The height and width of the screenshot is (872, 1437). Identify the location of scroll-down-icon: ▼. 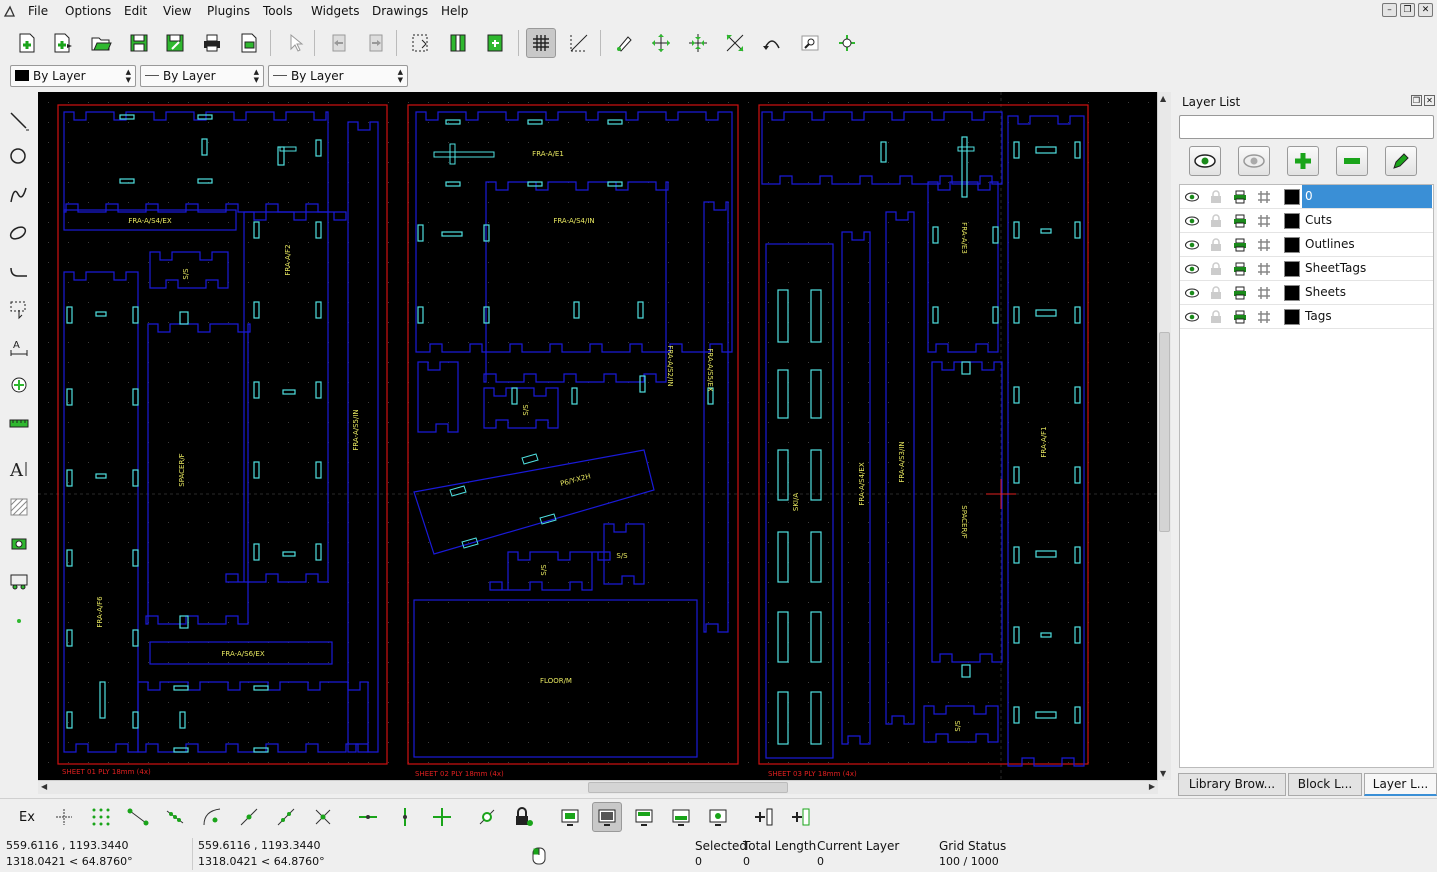
(1163, 773).